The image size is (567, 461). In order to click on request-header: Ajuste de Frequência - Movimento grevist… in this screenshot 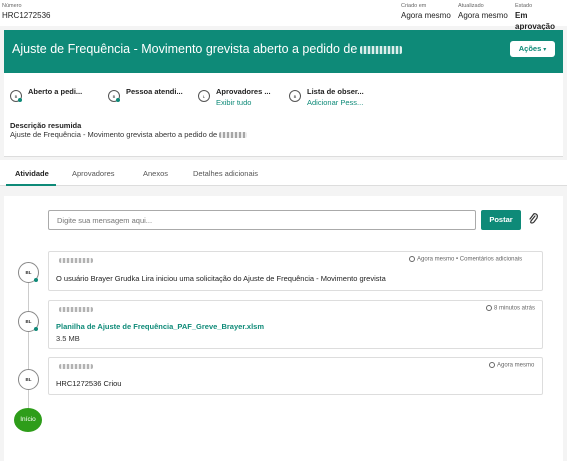, I will do `click(283, 51)`.